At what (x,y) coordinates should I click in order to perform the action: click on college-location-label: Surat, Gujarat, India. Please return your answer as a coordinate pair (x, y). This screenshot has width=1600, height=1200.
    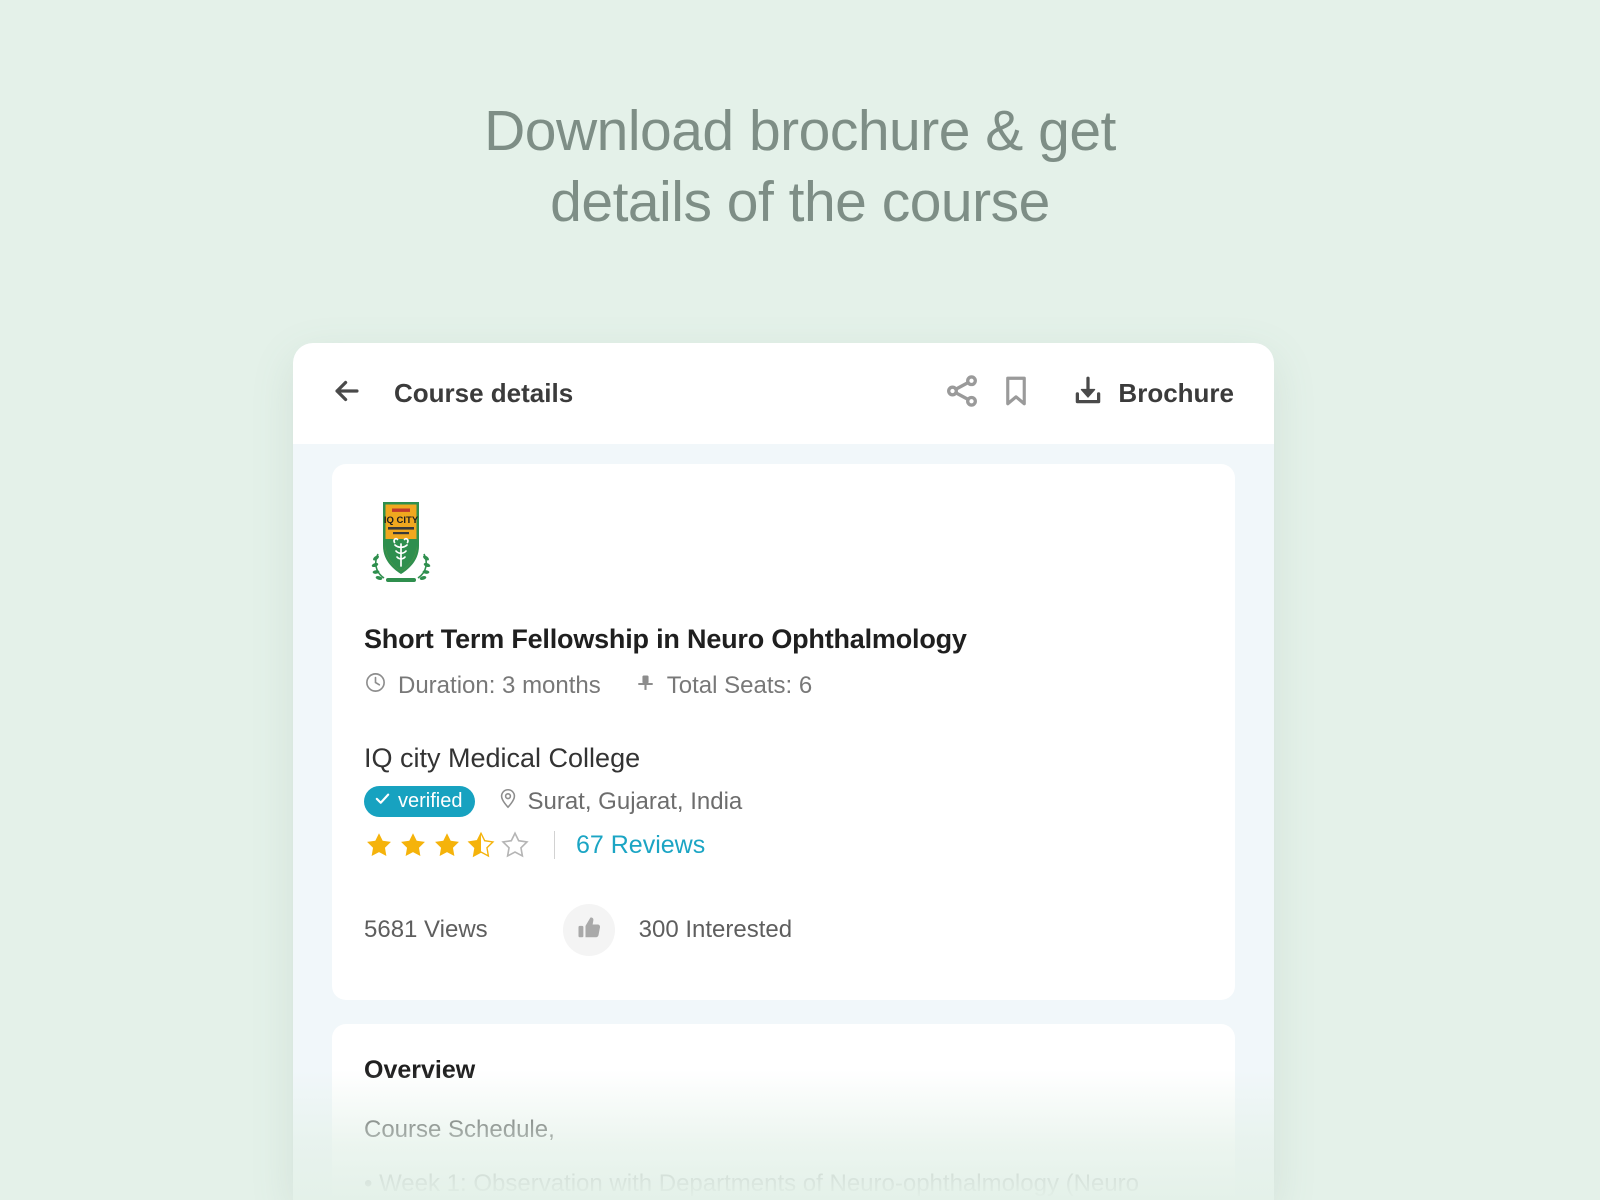
    Looking at the image, I should click on (635, 801).